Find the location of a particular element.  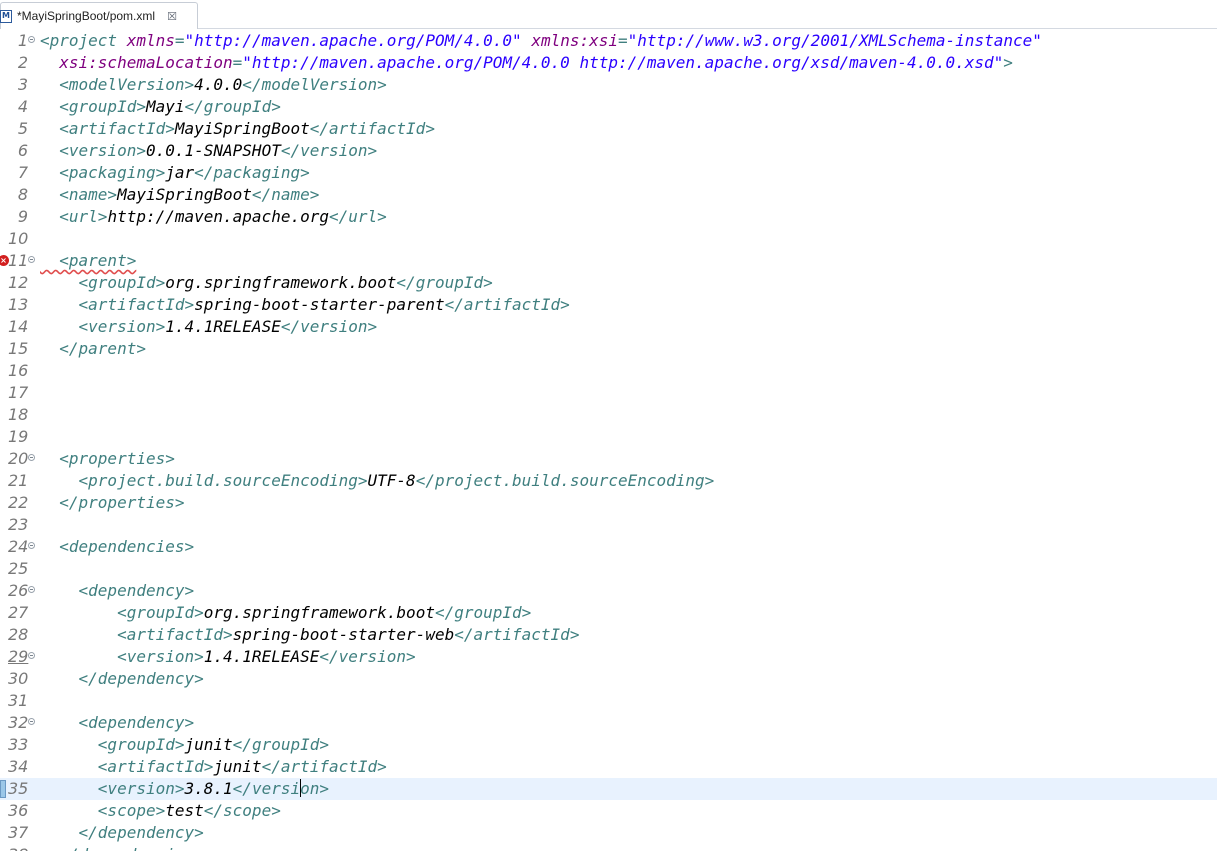

code-line: 10 is located at coordinates (608, 239).